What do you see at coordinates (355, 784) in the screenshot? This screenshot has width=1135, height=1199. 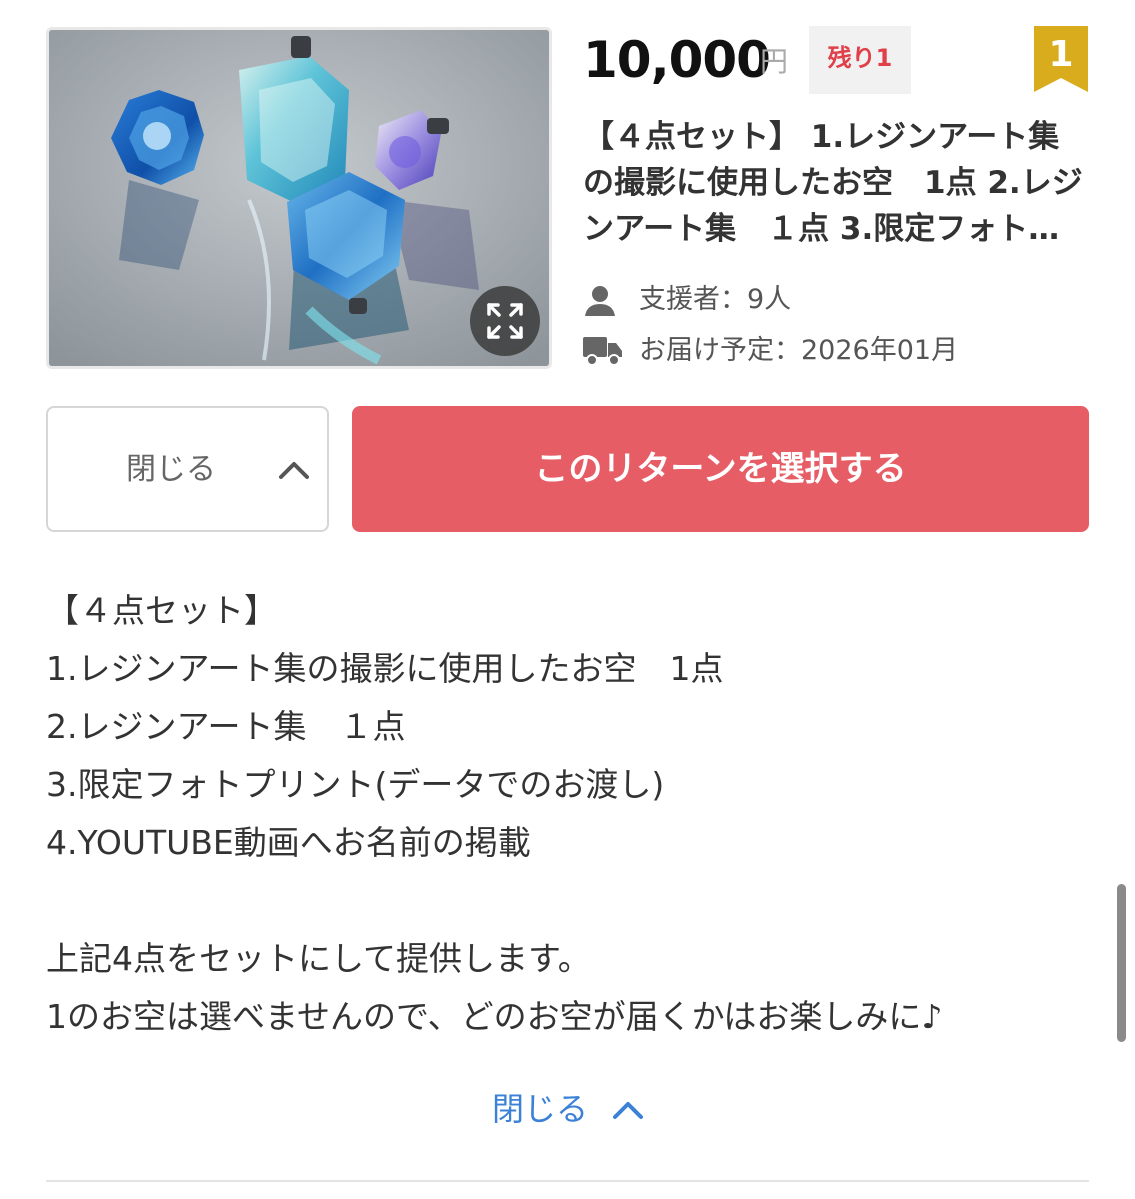 I see `description-line: 3.限定フォトプリント(データでのお渡し)` at bounding box center [355, 784].